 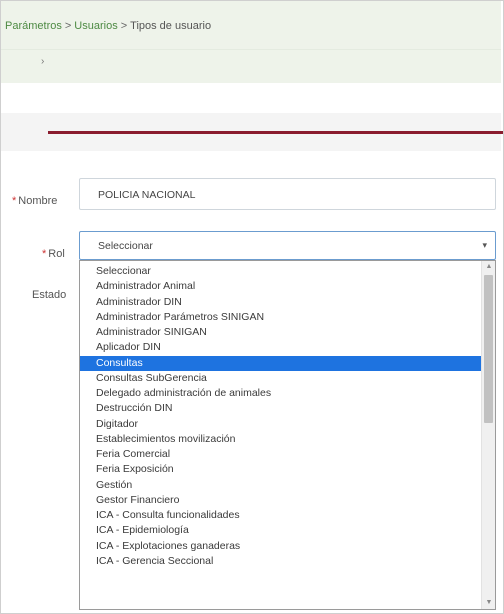 What do you see at coordinates (281, 439) in the screenshot?
I see `dropdown-option: Establecimientos movilización` at bounding box center [281, 439].